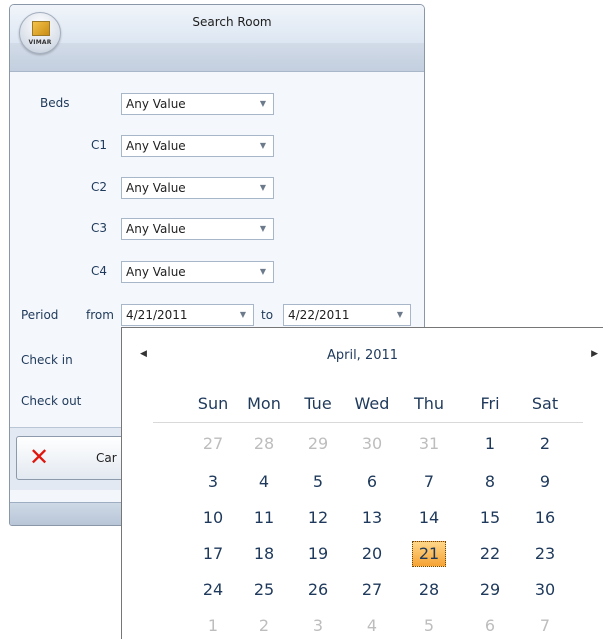 The height and width of the screenshot is (639, 603). I want to click on beds-dropdown: Any Value ▼, so click(197, 104).